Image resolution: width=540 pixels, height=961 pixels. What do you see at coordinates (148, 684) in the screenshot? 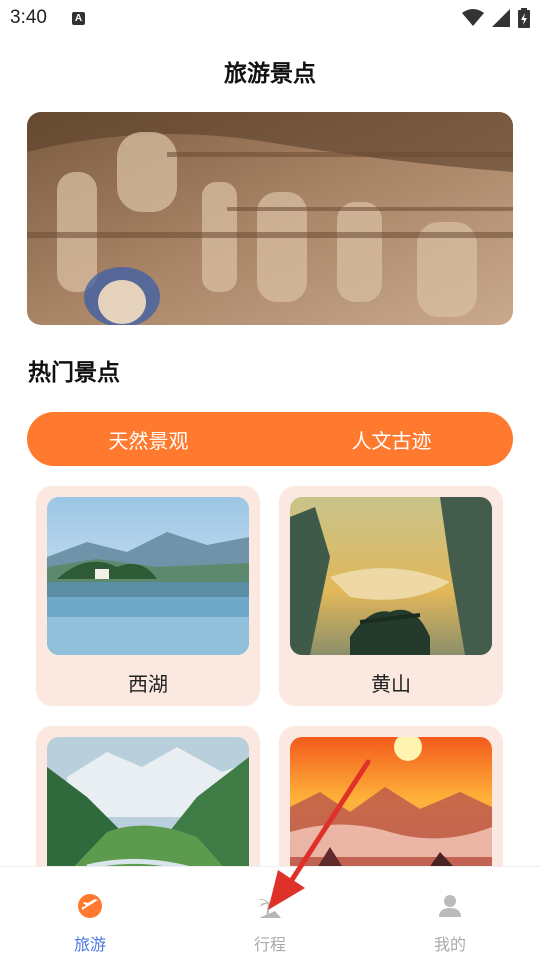
I see `spot-name: 西湖` at bounding box center [148, 684].